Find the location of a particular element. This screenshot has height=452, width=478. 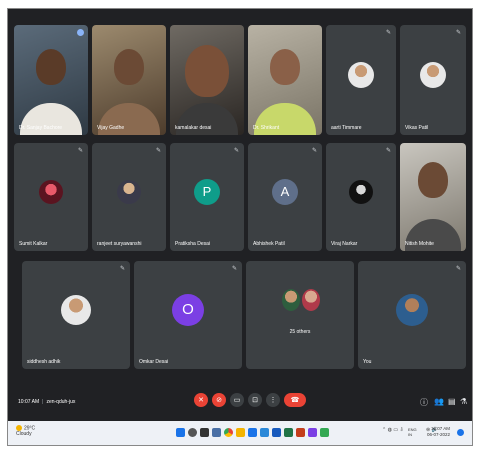

participant-tile: ✎ Viraj Narkar is located at coordinates (361, 197).